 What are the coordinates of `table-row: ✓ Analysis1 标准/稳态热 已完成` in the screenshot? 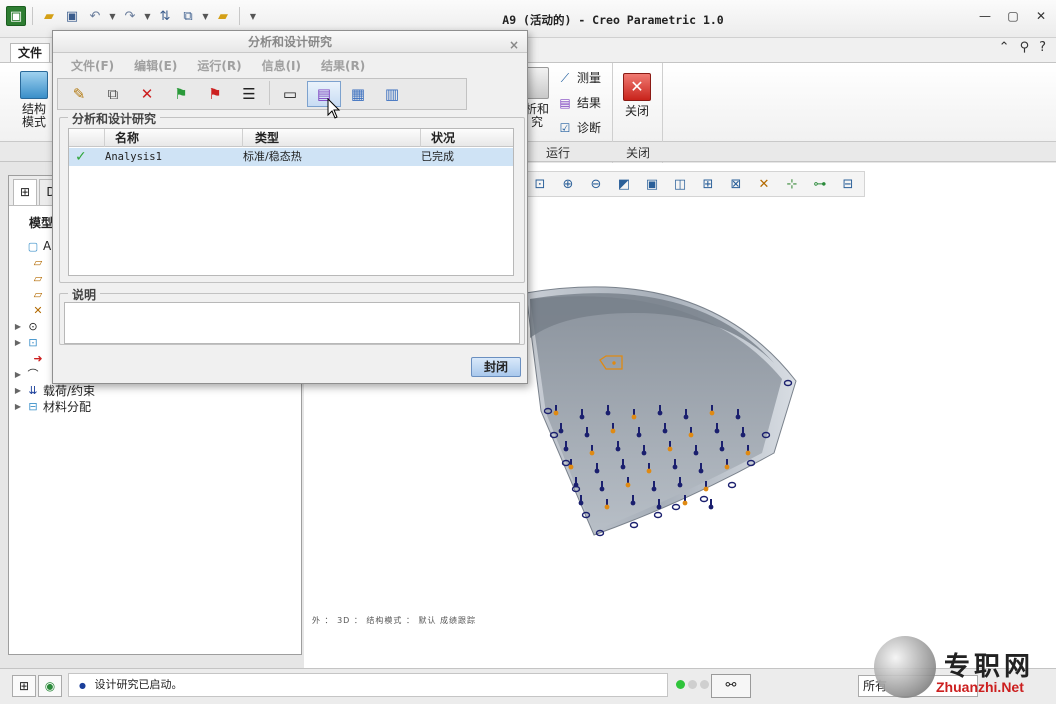 It's located at (291, 157).